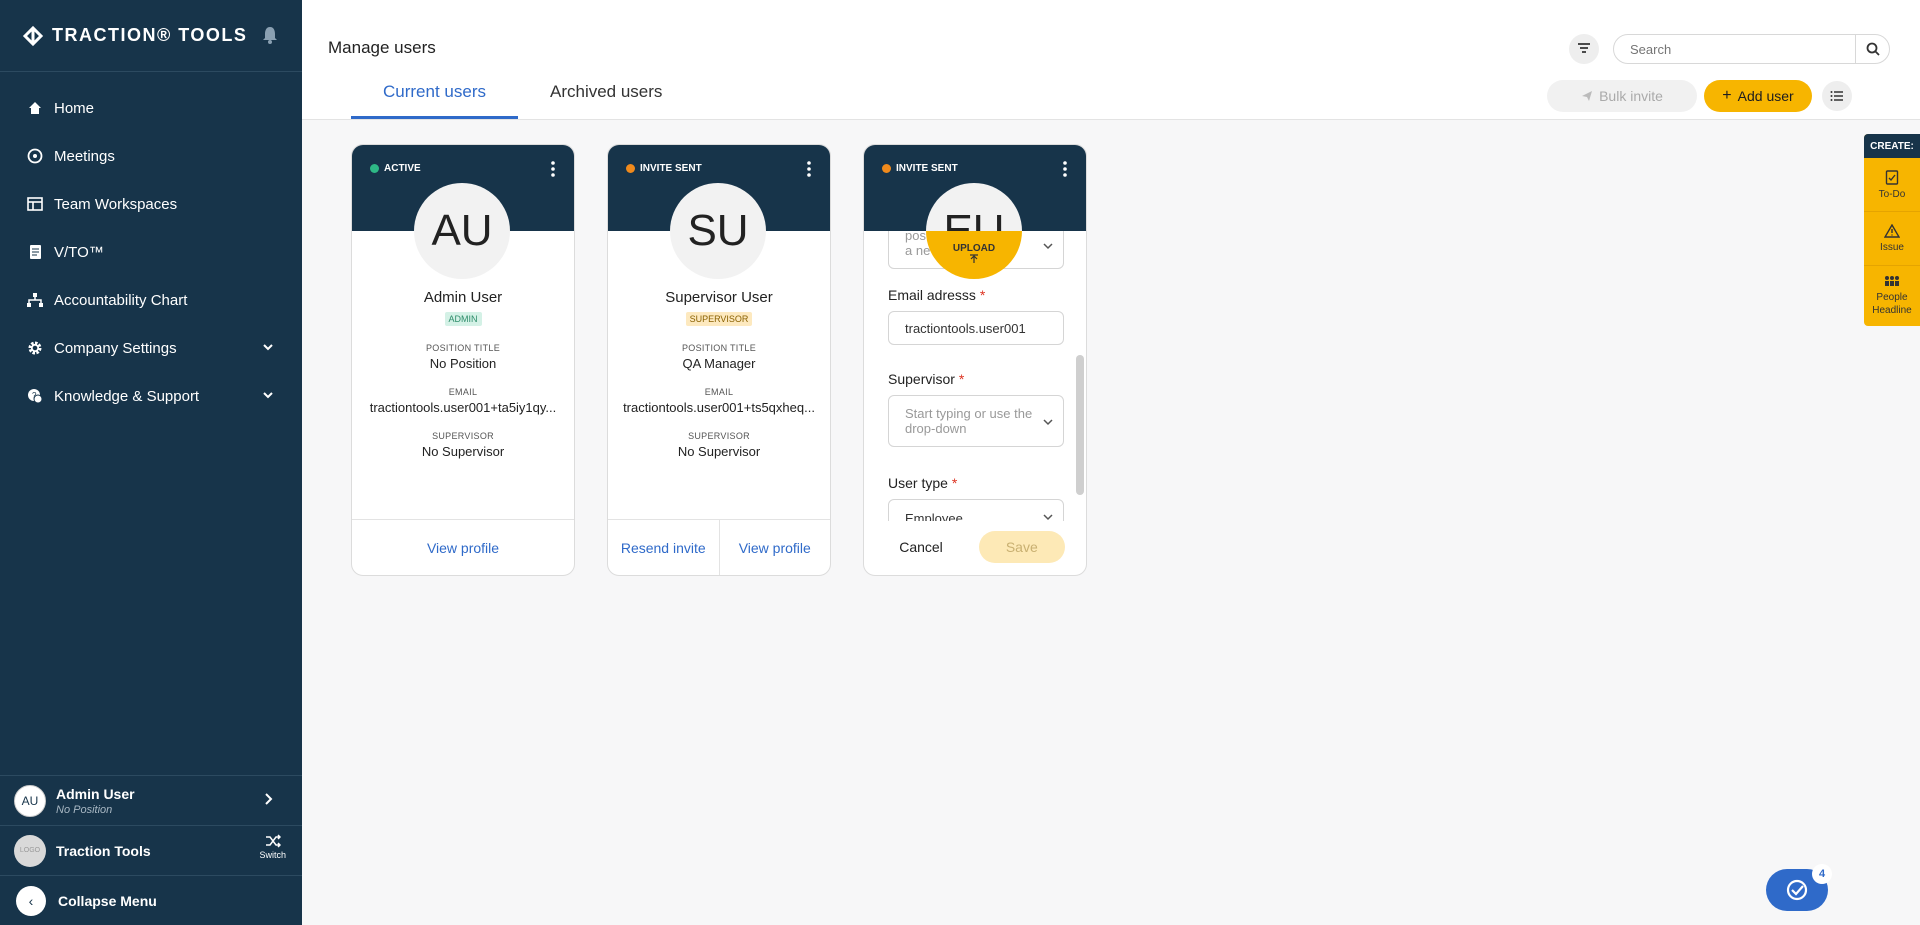 The image size is (1920, 925). What do you see at coordinates (974, 219) in the screenshot?
I see `avatar: EU` at bounding box center [974, 219].